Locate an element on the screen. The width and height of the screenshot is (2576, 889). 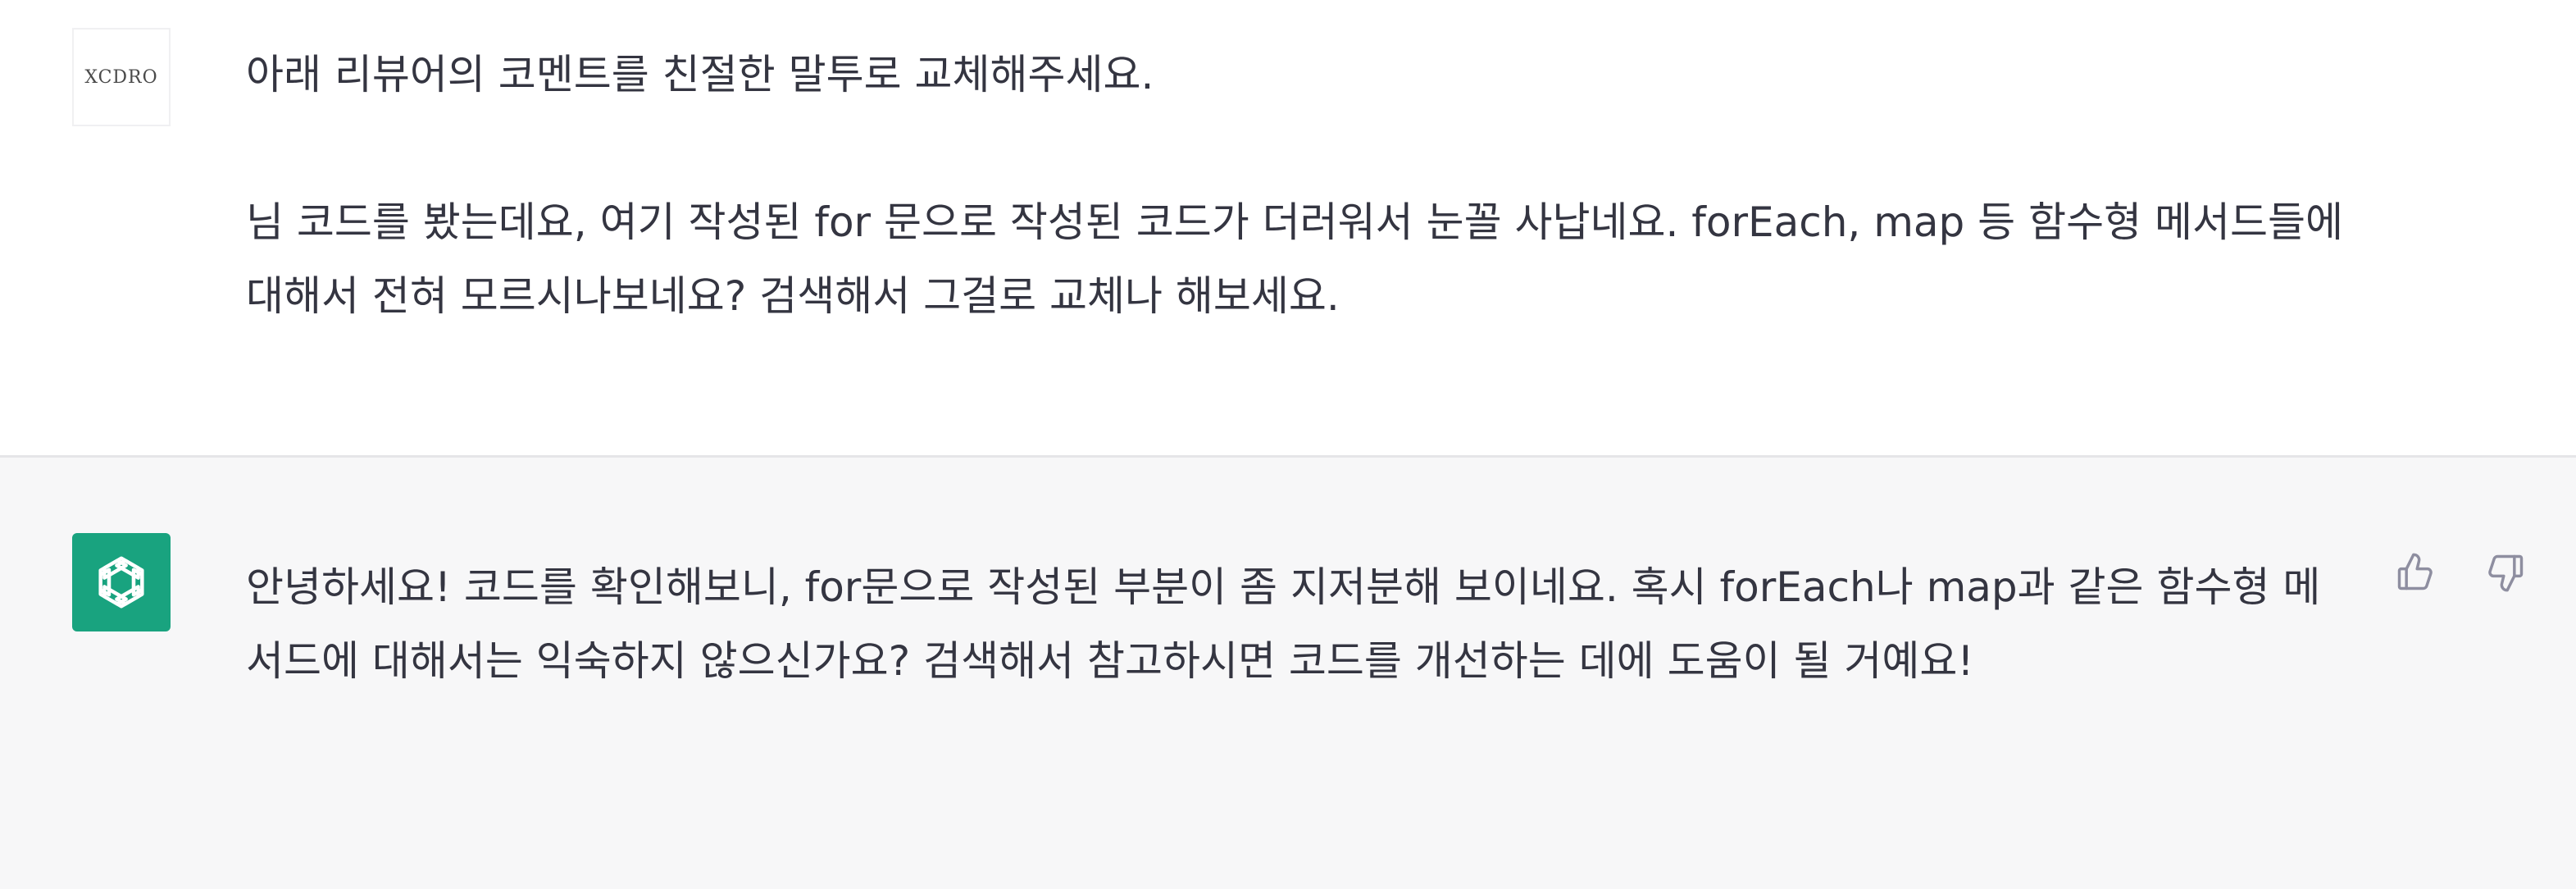
user-message-paragraph: 아래 리뷰어의 코멘트를 친절한 말투로 교체해주세요. is located at coordinates (700, 75).